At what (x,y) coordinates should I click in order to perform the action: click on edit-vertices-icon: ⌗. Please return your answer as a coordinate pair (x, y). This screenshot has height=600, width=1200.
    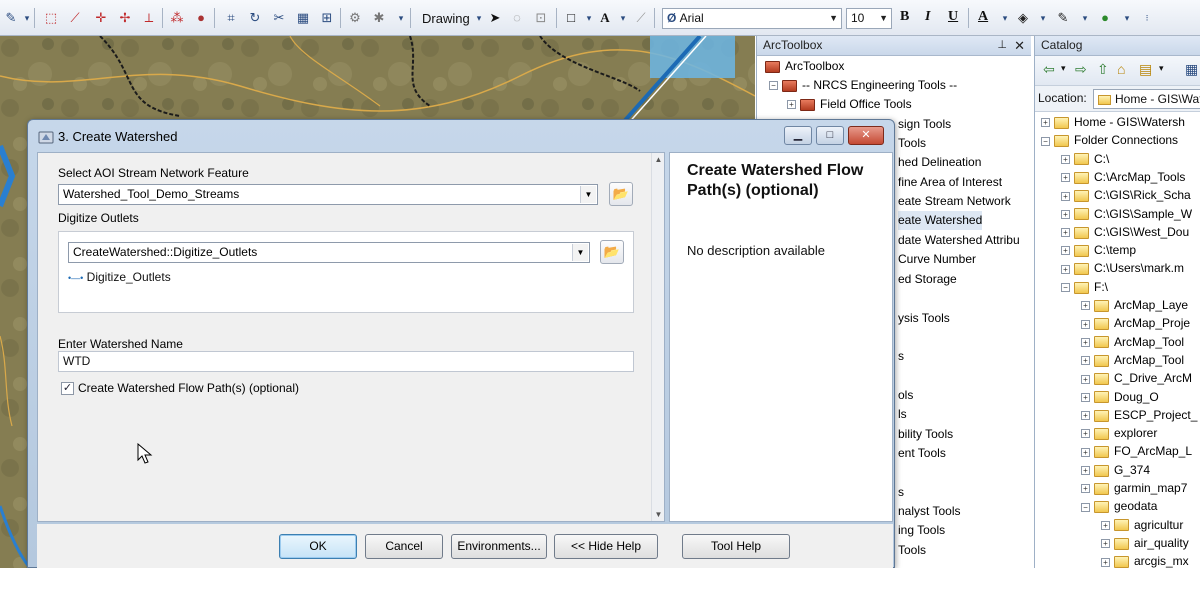
    Looking at the image, I should click on (231, 18).